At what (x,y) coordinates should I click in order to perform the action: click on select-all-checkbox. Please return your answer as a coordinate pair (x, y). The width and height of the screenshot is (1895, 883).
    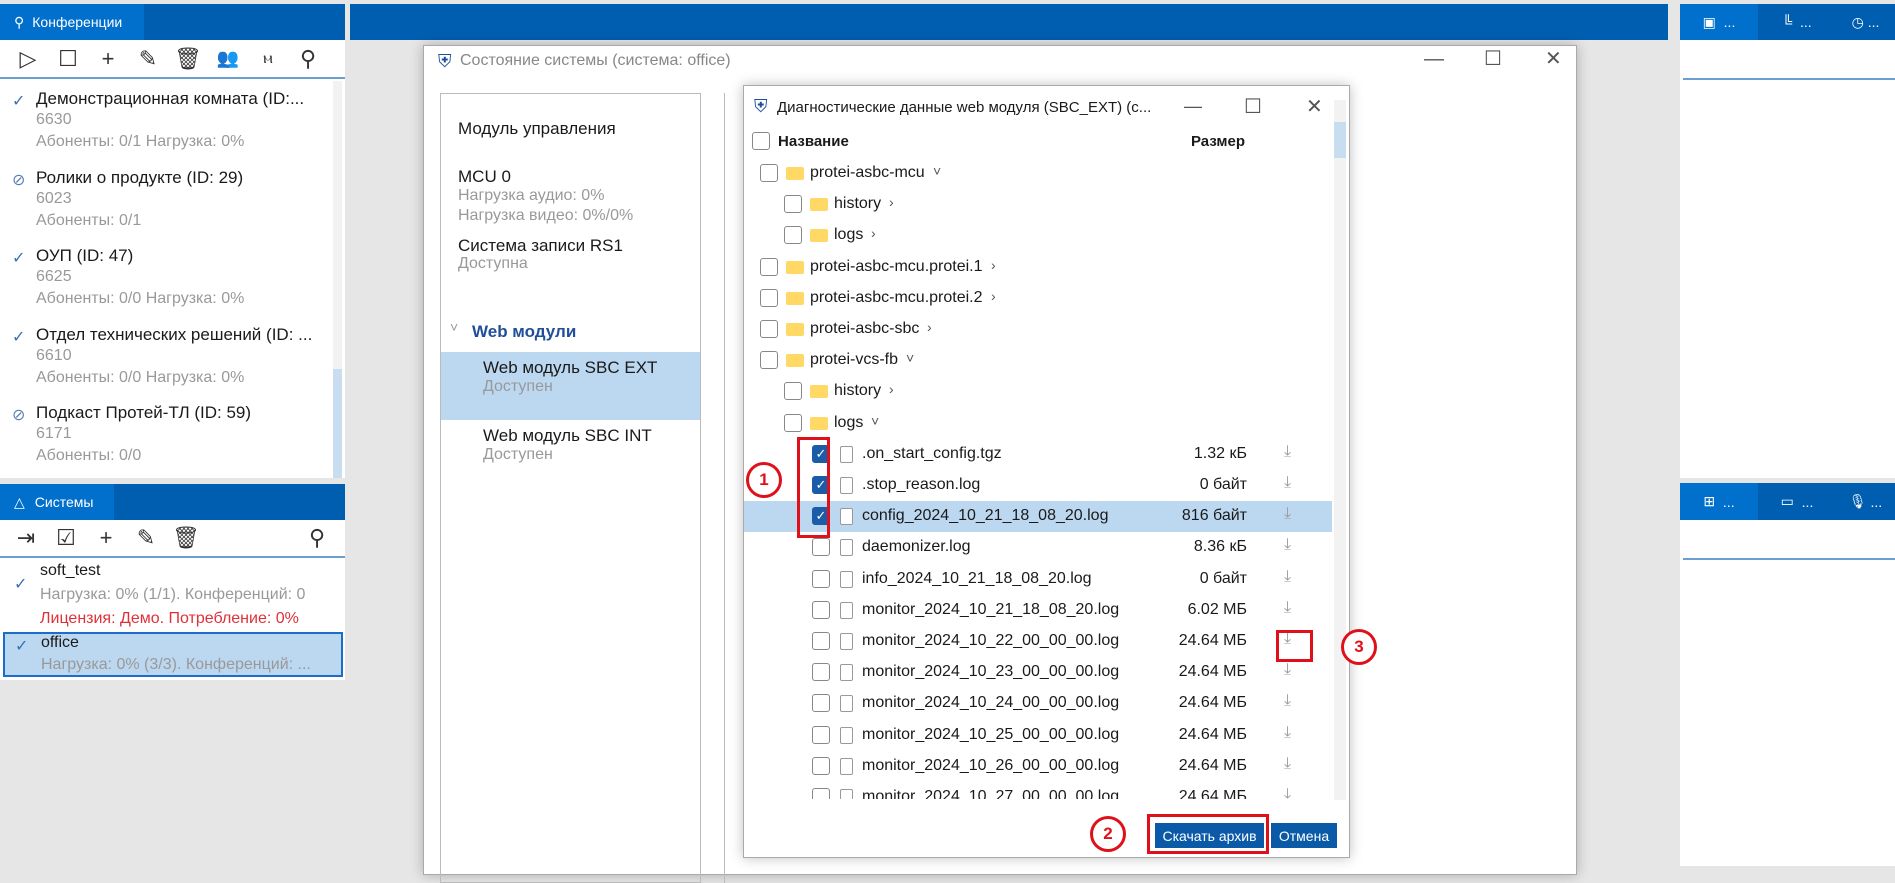
    Looking at the image, I should click on (761, 141).